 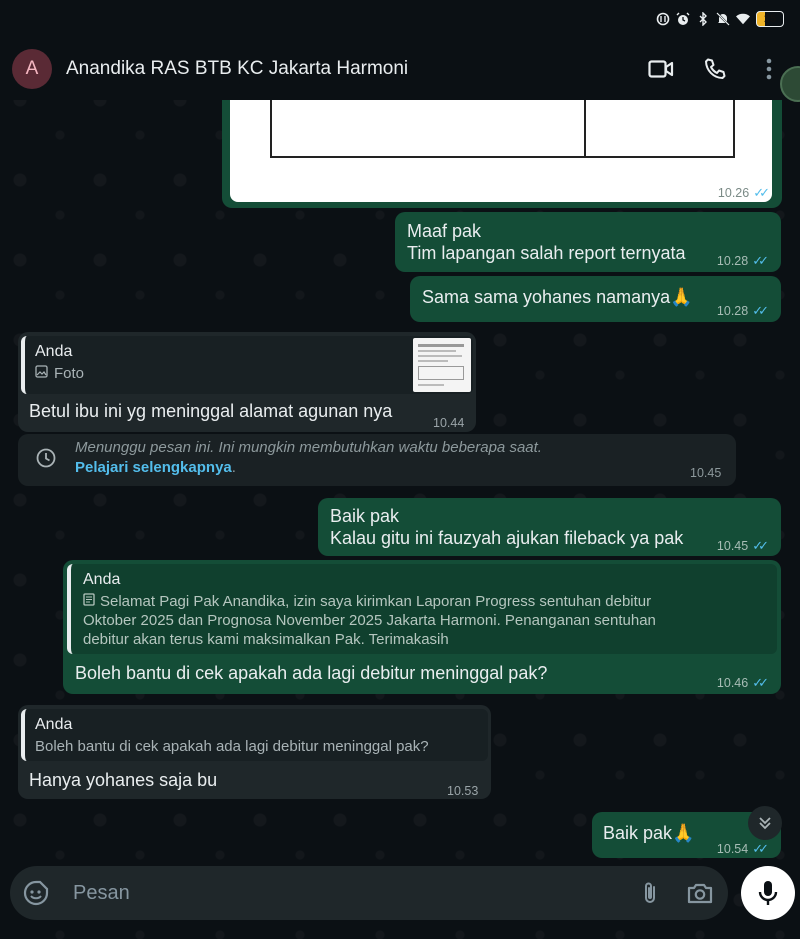 I want to click on message-text: Hanya yohanes saja bu, so click(x=123, y=780).